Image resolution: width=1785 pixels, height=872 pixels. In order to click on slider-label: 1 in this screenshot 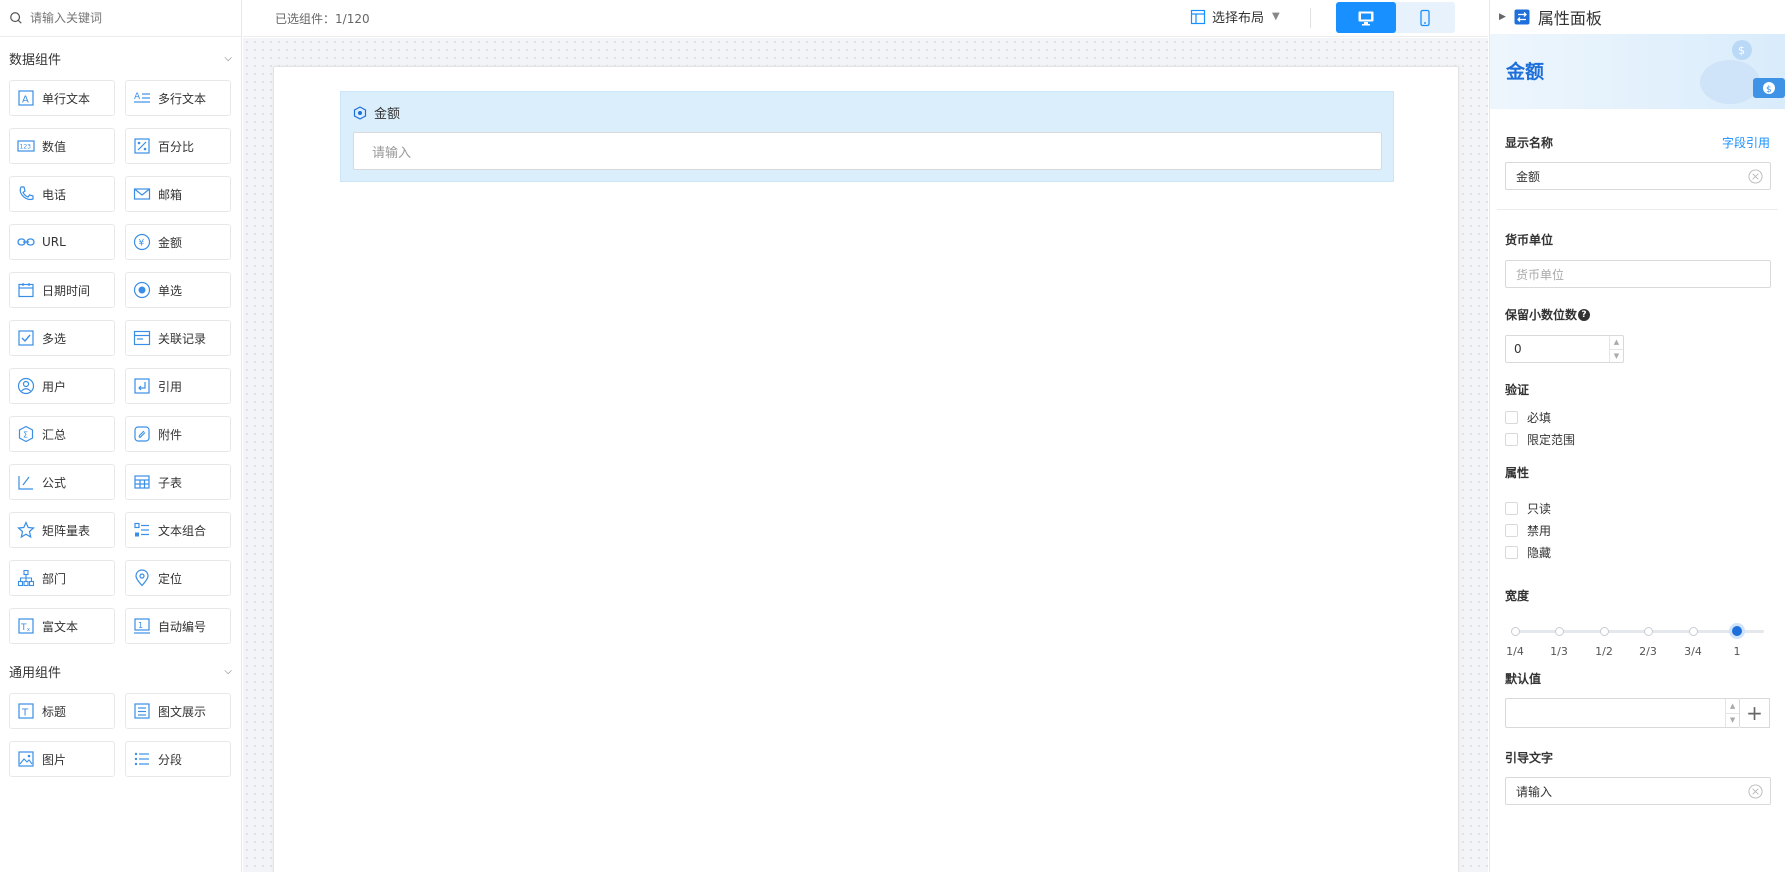, I will do `click(1737, 651)`.